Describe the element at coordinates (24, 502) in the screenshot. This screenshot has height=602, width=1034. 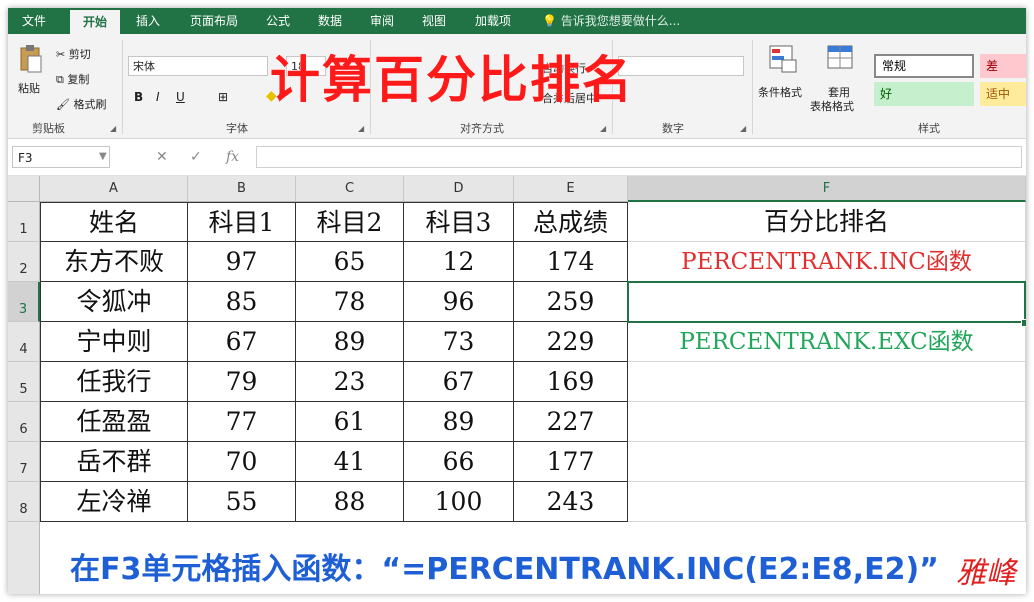
I see `row-header-8: 8` at that location.